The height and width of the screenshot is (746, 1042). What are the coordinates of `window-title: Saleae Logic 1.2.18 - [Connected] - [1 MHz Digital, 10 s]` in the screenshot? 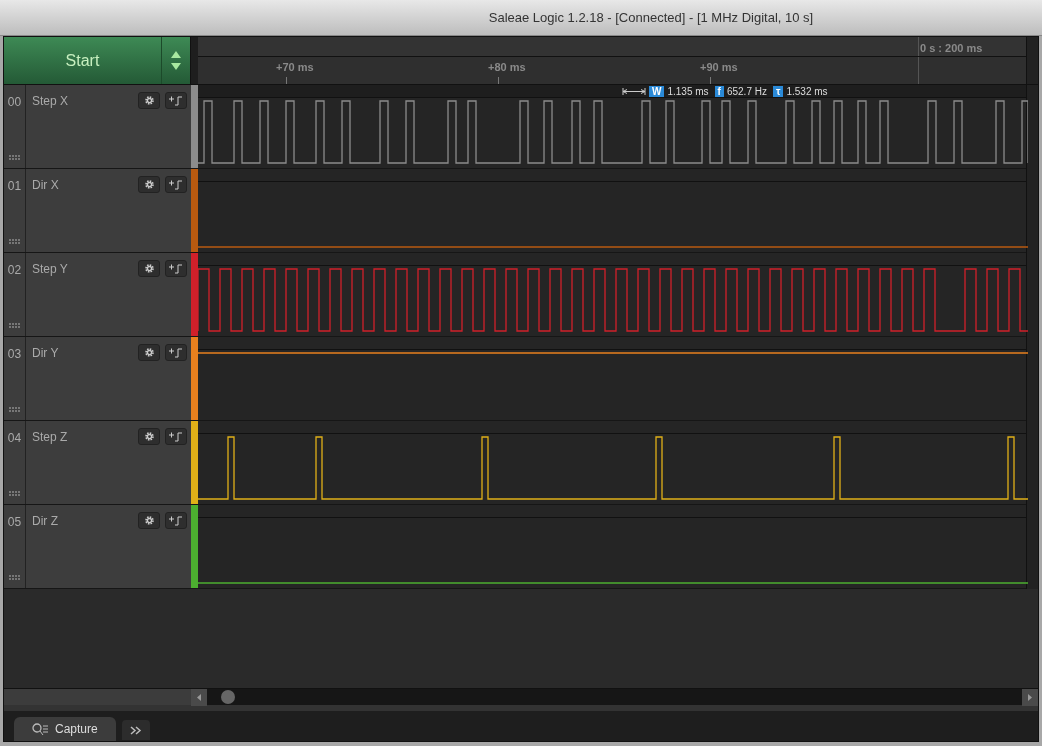 It's located at (650, 17).